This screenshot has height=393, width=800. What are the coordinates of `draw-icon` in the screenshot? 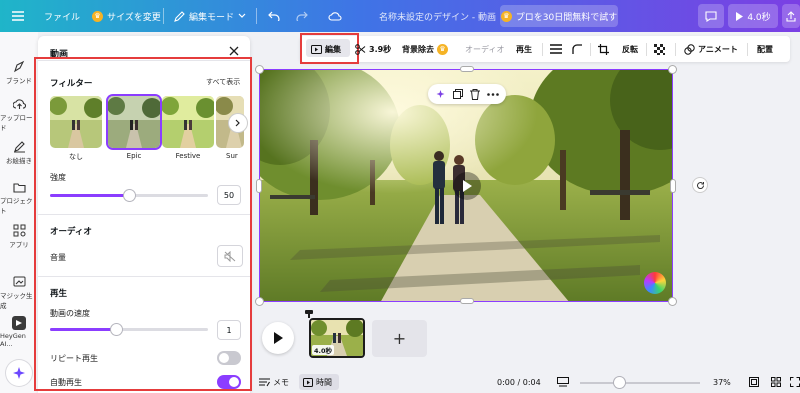 It's located at (19, 147).